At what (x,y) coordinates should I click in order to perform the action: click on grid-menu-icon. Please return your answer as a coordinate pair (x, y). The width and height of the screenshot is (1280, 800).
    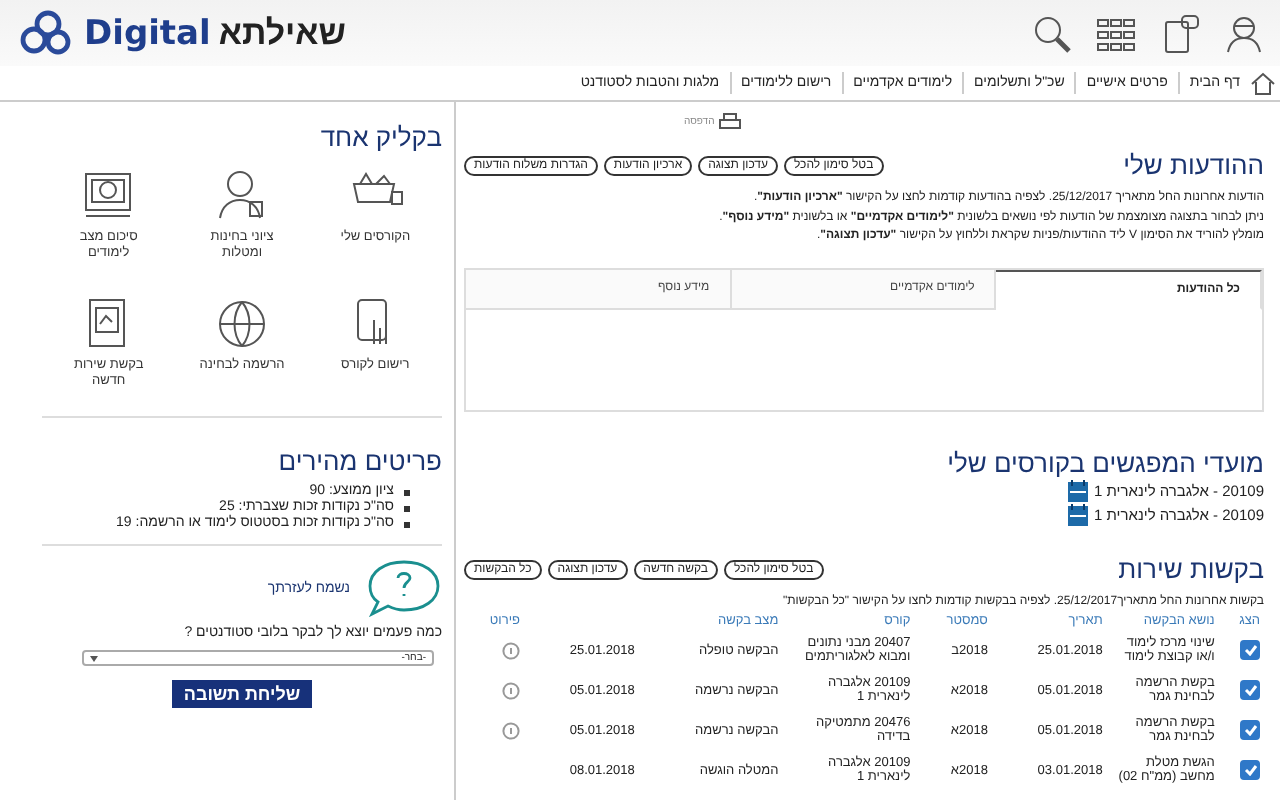
    Looking at the image, I should click on (1116, 33).